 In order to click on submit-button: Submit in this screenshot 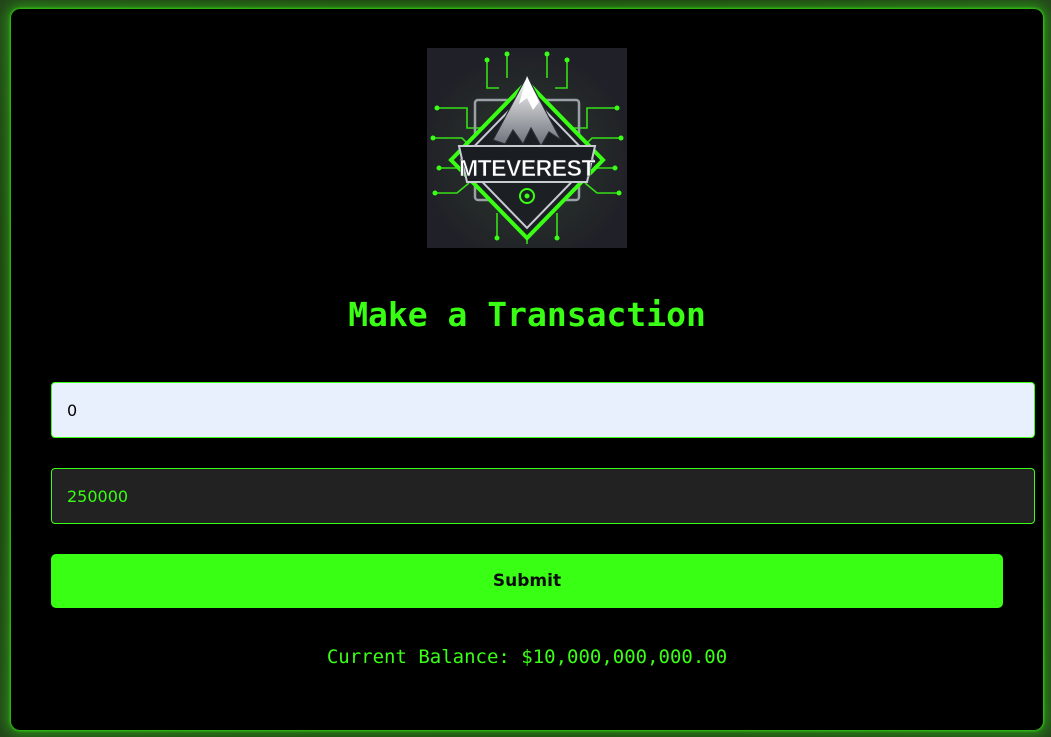, I will do `click(527, 581)`.